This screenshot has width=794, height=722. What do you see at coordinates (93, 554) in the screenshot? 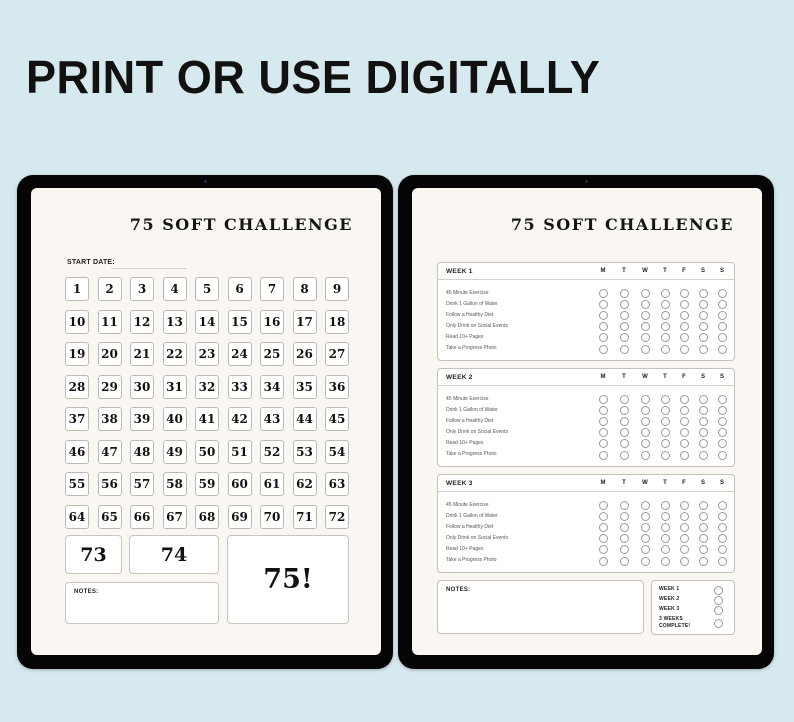
I see `day-73-box: 73` at bounding box center [93, 554].